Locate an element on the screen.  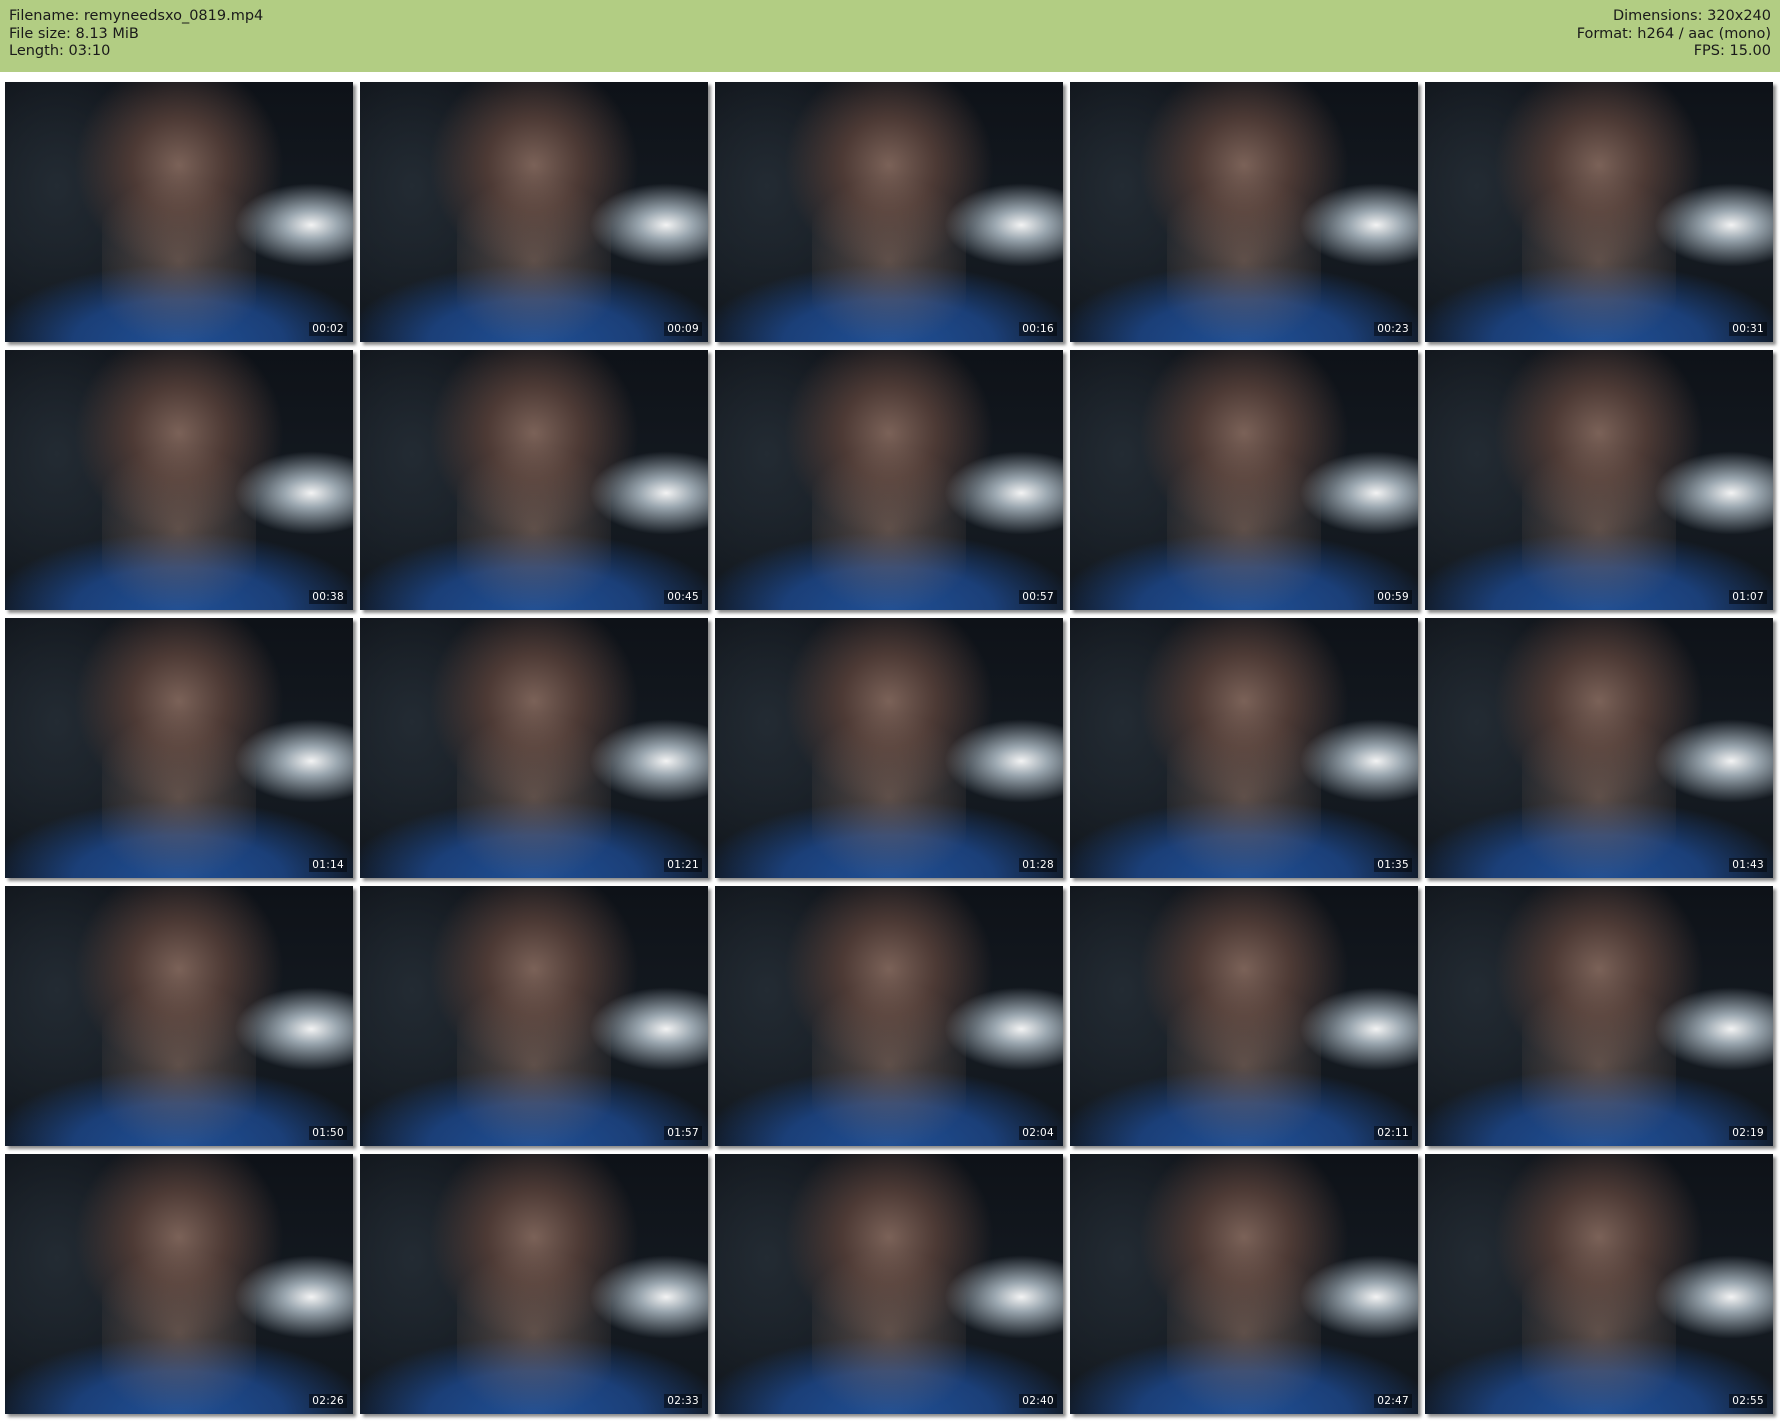
video-thumbnail: 01:21 is located at coordinates (534, 748).